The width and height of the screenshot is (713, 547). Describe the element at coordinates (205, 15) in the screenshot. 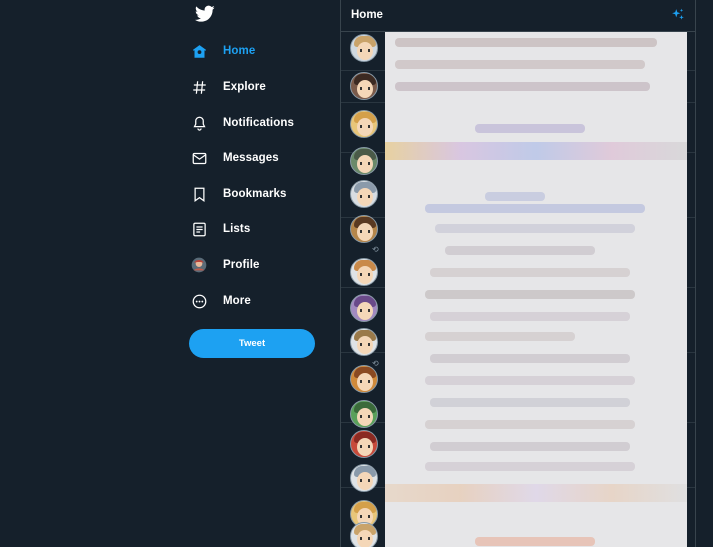

I see `twitter-bird-icon` at that location.